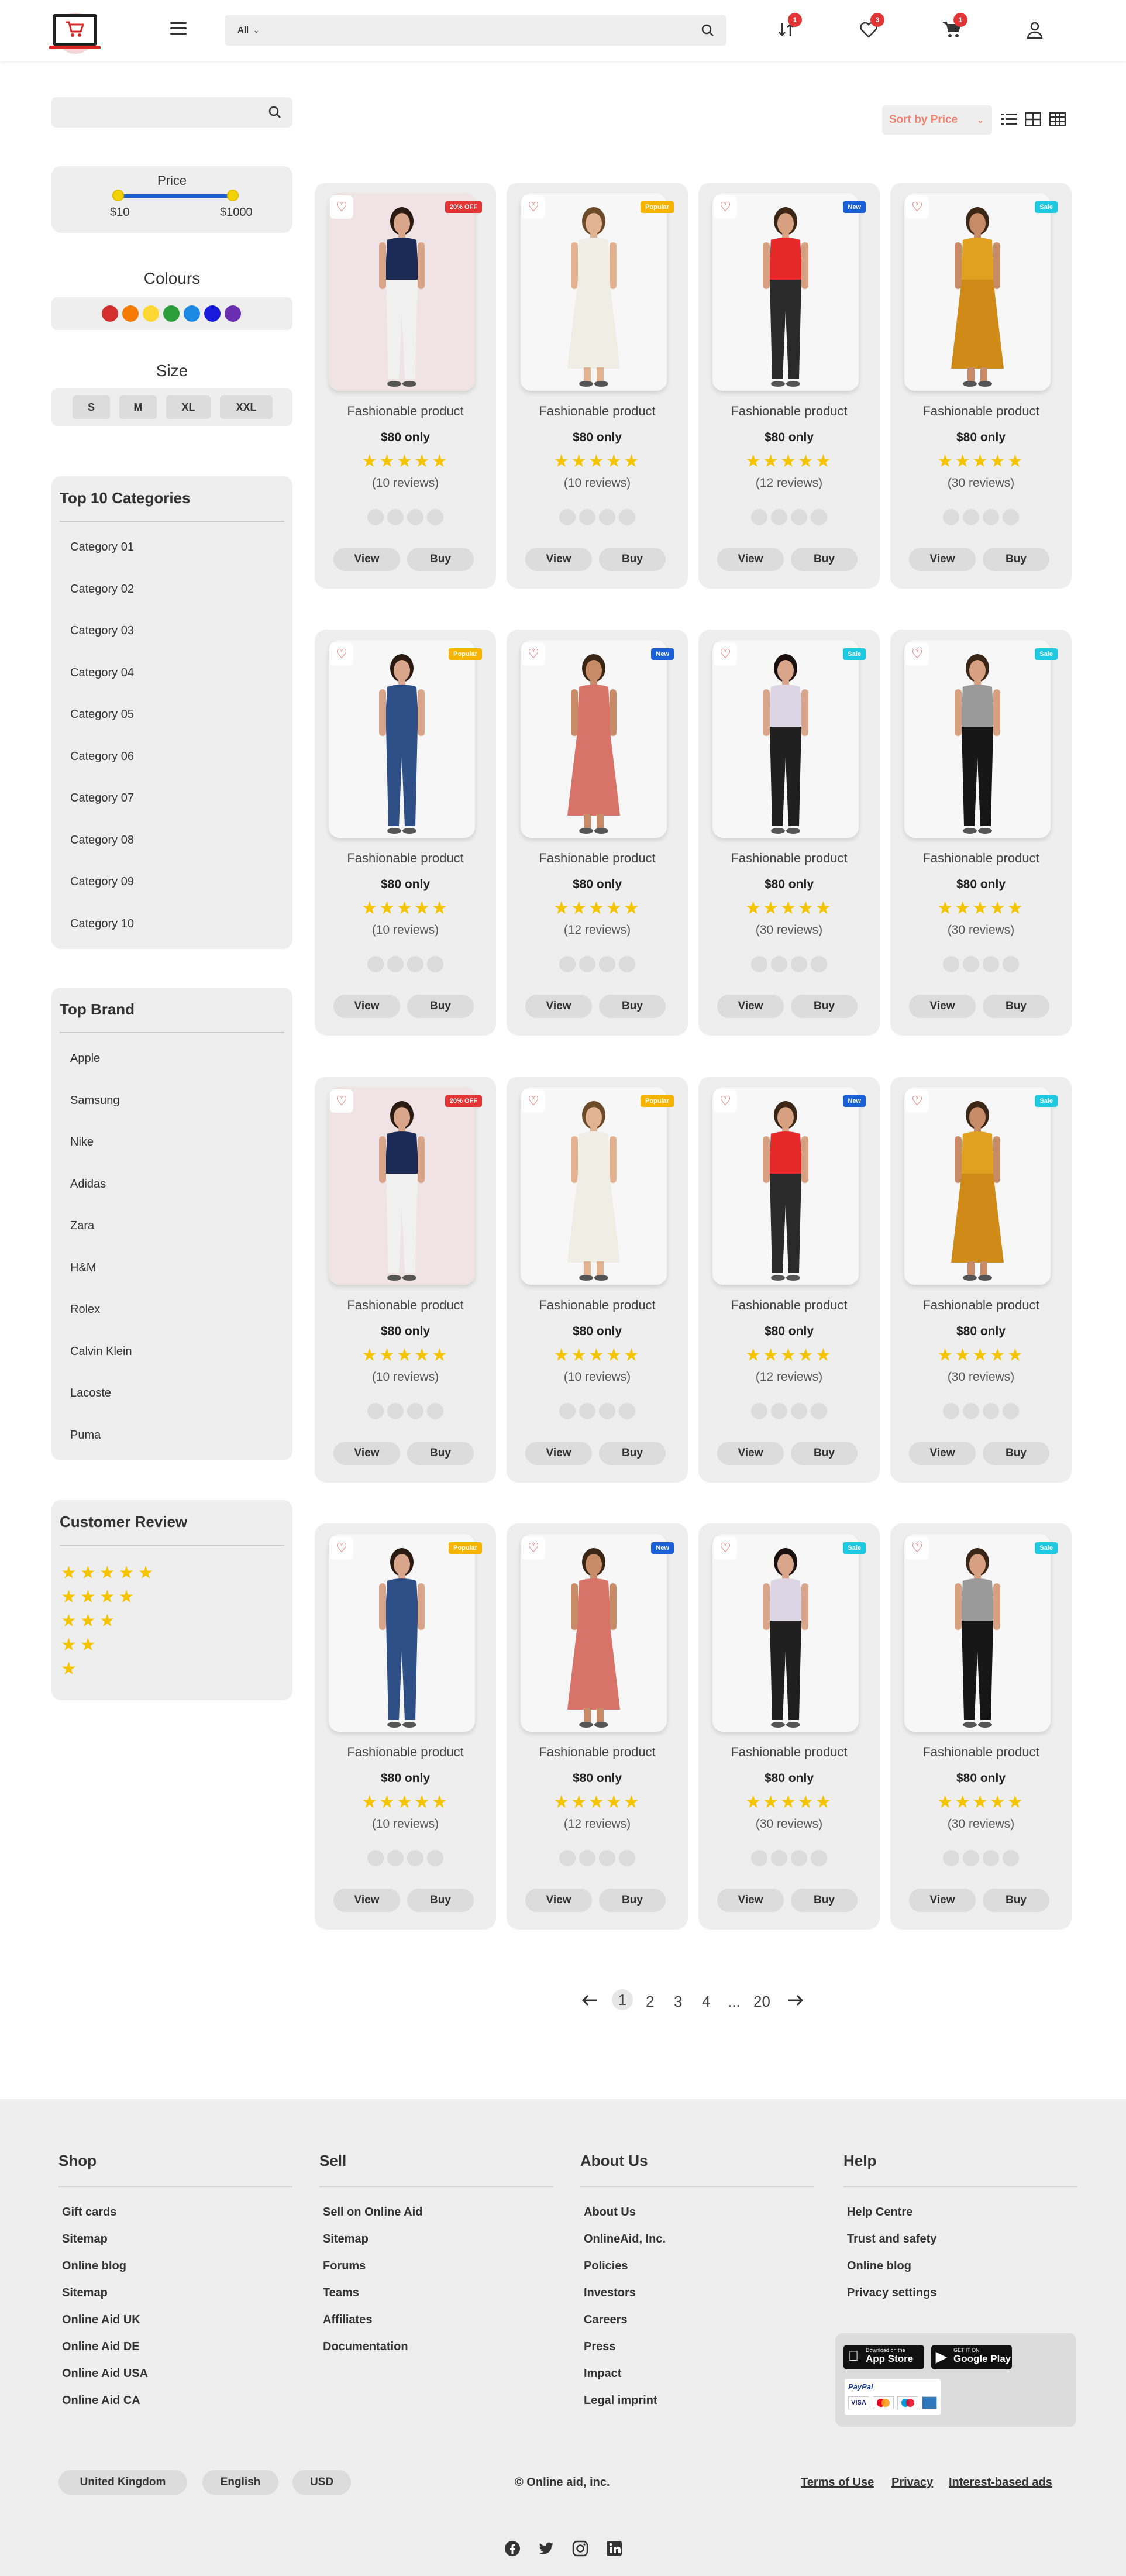 The height and width of the screenshot is (2576, 1126). Describe the element at coordinates (795, 2002) in the screenshot. I see `next-page-icon` at that location.